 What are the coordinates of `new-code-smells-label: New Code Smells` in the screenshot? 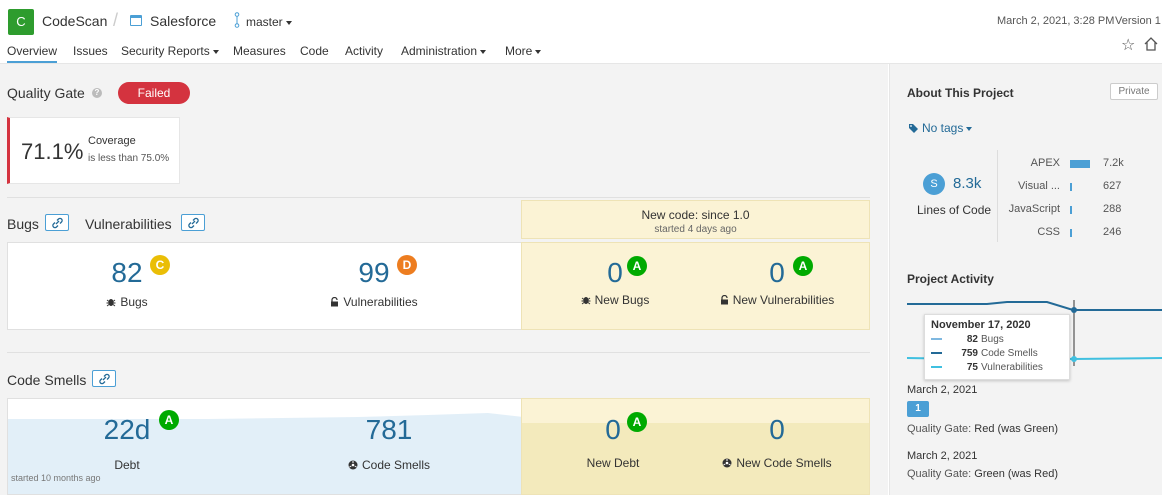 It's located at (777, 463).